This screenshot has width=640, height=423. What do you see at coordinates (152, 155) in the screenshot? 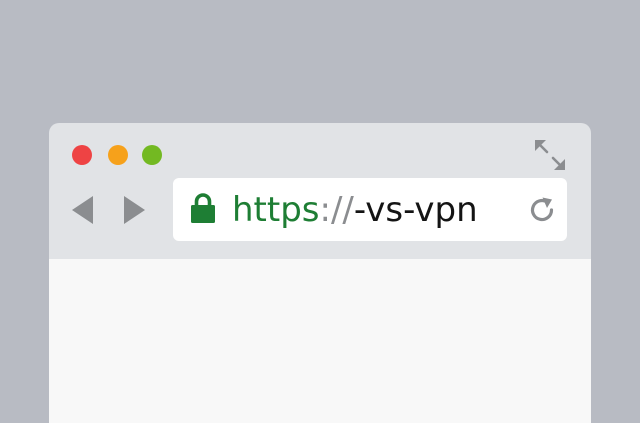
I see `maximize-window-button` at bounding box center [152, 155].